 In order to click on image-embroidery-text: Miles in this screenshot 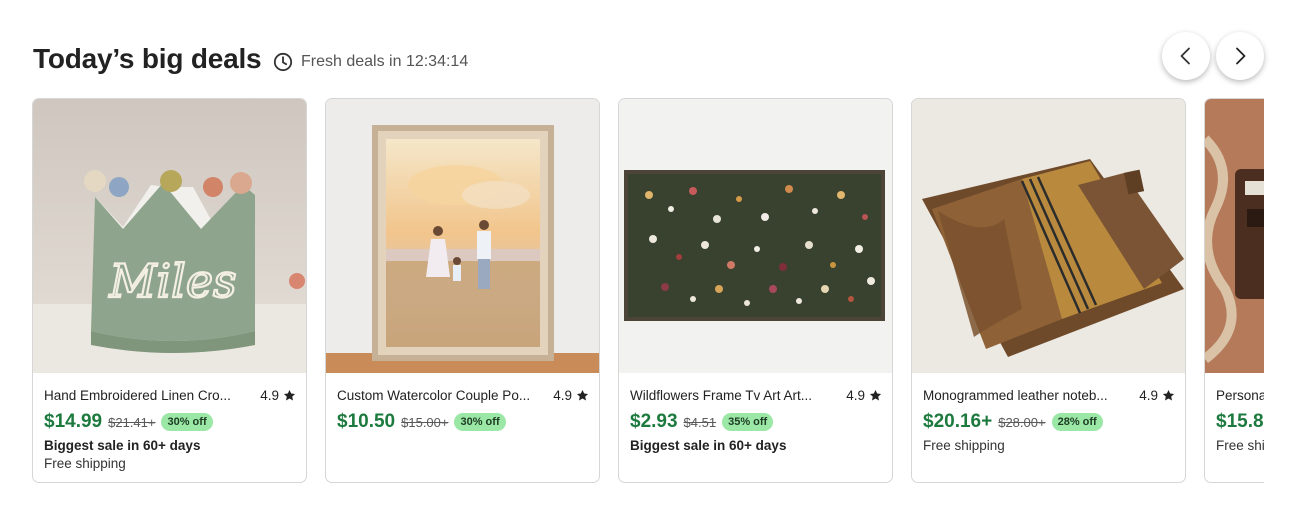, I will do `click(172, 281)`.